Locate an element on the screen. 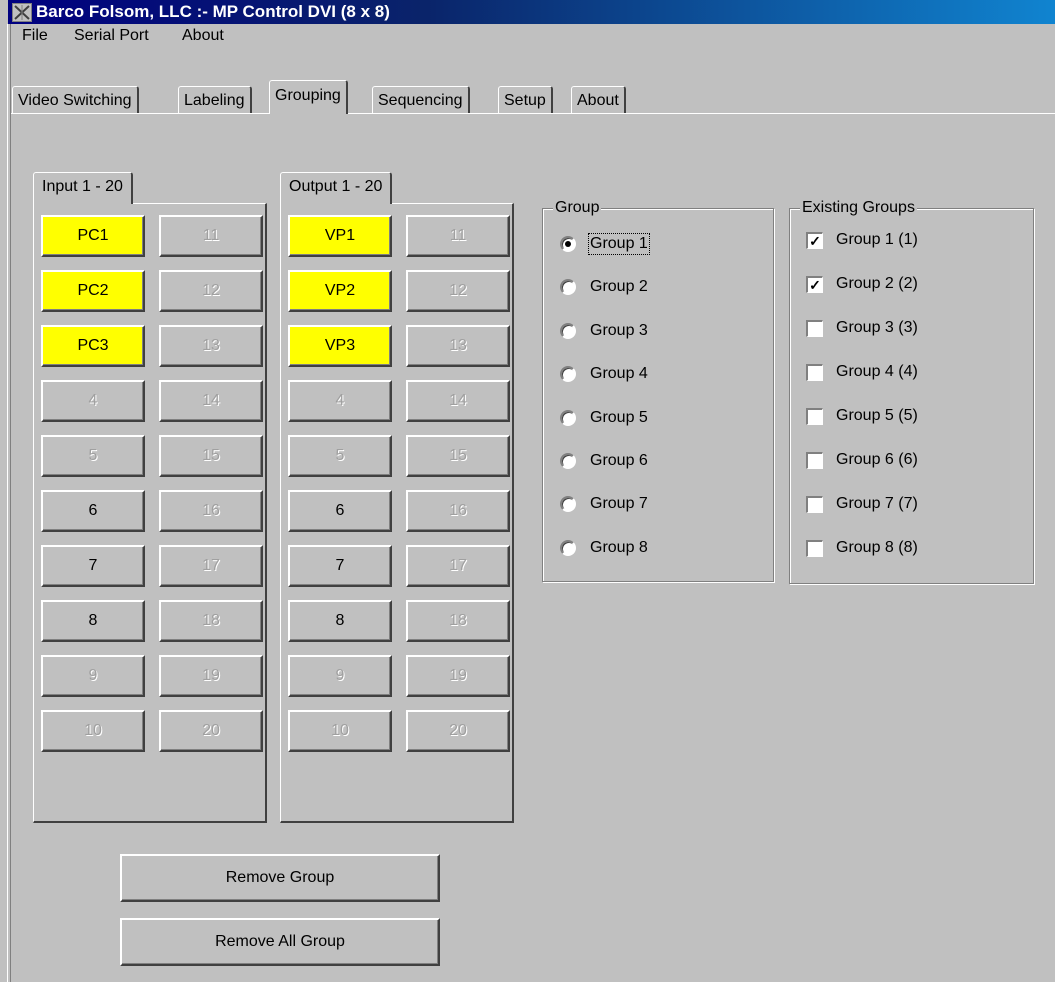 This screenshot has height=982, width=1055. input-button-18: 18 is located at coordinates (211, 621).